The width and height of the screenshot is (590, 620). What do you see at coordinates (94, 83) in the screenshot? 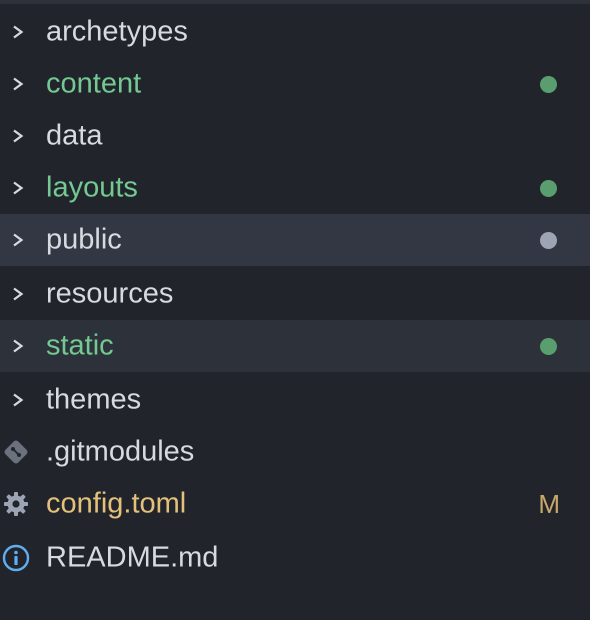
I see `tree-item-label: content` at bounding box center [94, 83].